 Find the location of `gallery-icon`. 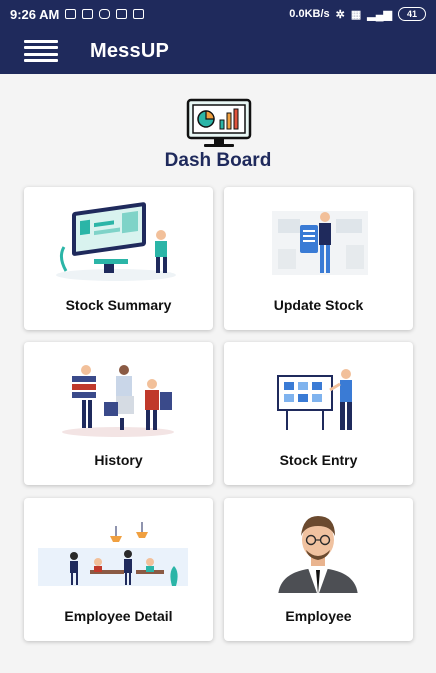

gallery-icon is located at coordinates (139, 14).